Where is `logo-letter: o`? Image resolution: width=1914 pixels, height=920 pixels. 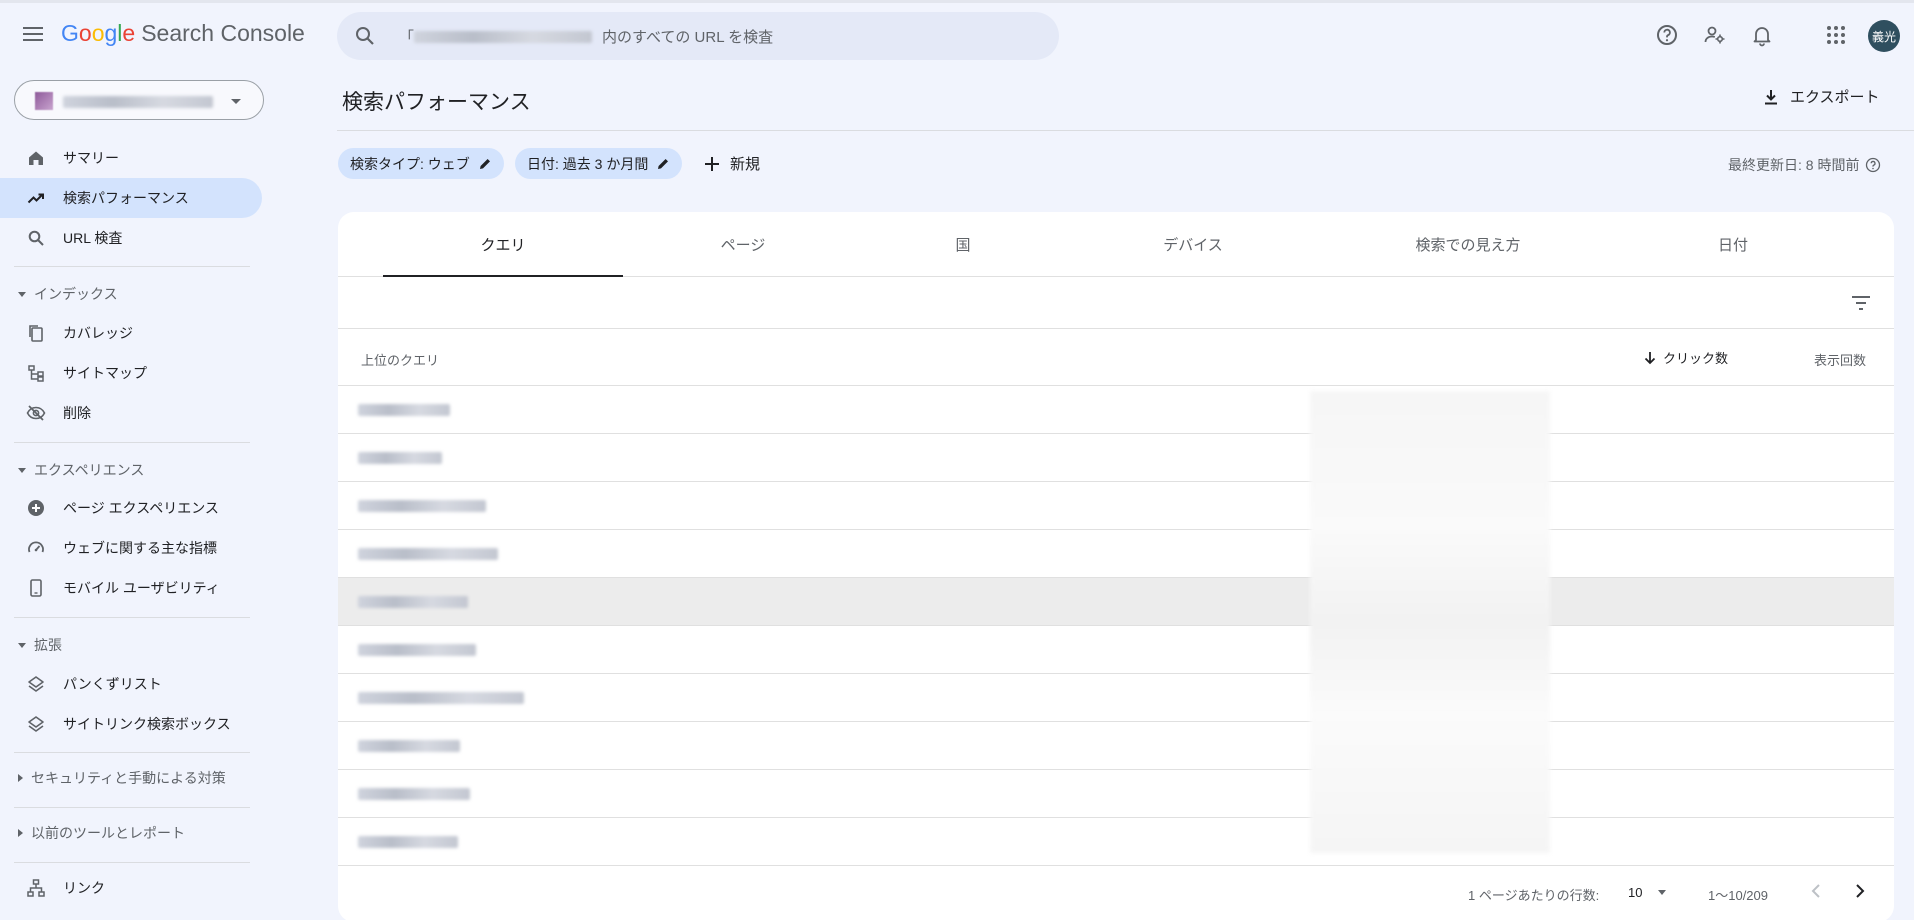
logo-letter: o is located at coordinates (98, 33).